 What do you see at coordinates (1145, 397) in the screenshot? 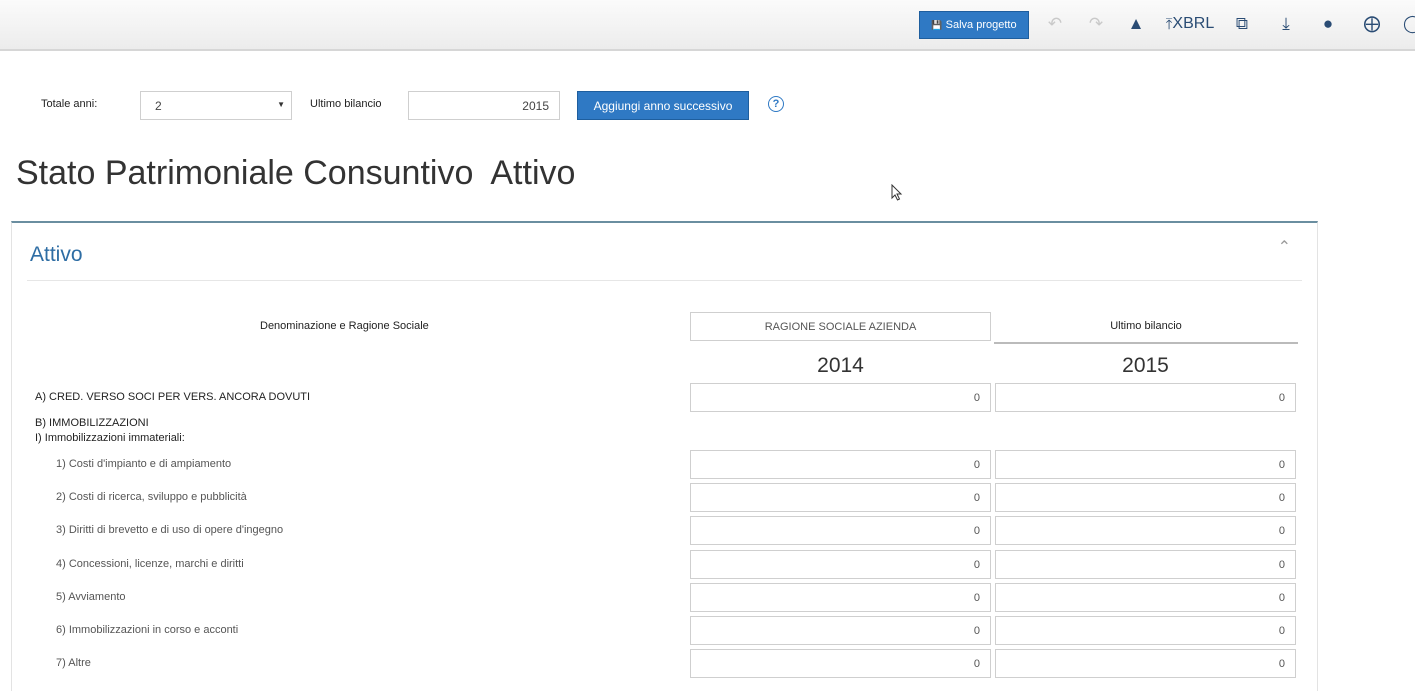
I see `value-input-a-2015: 0` at bounding box center [1145, 397].